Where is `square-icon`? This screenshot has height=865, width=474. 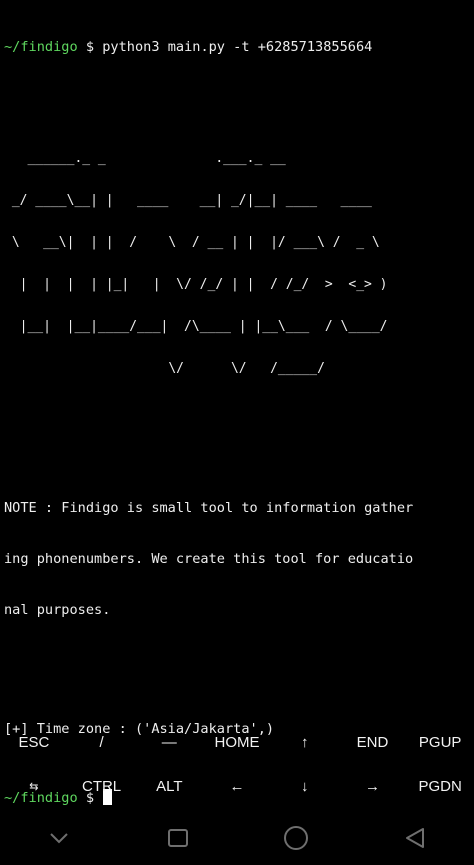
square-icon is located at coordinates (177, 837).